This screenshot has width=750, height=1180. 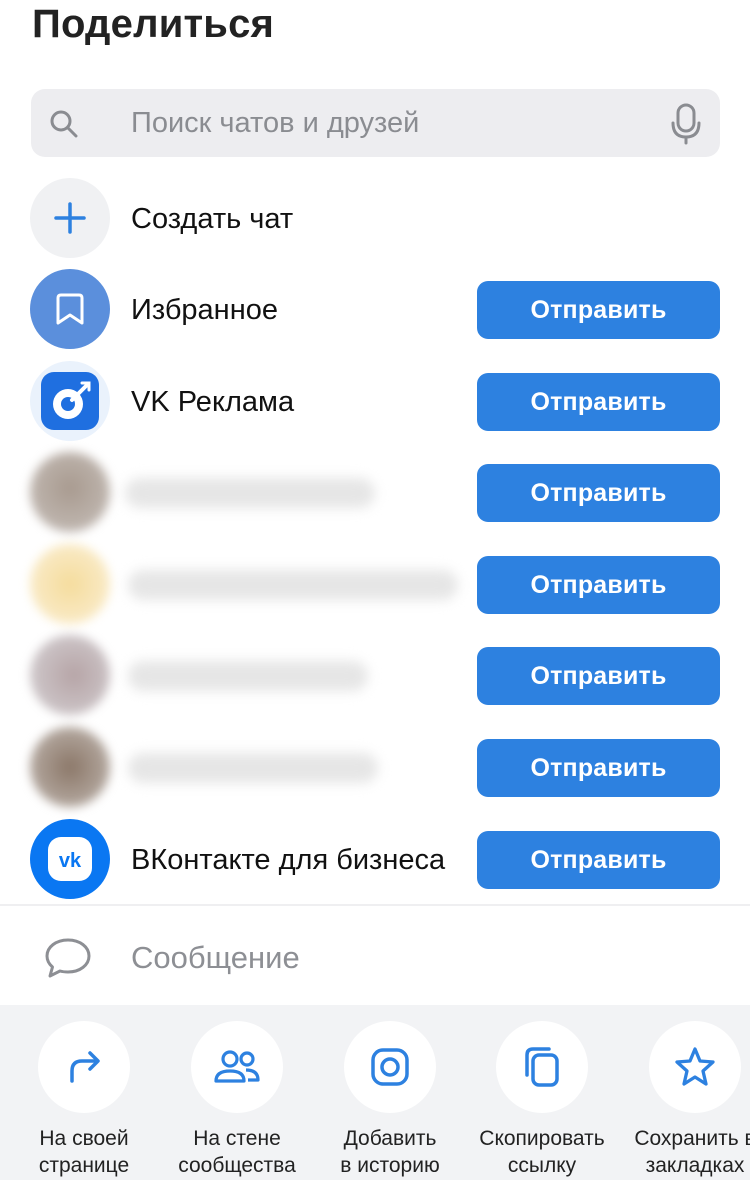 What do you see at coordinates (237, 1152) in the screenshot?
I see `action-label: На стене сообщества` at bounding box center [237, 1152].